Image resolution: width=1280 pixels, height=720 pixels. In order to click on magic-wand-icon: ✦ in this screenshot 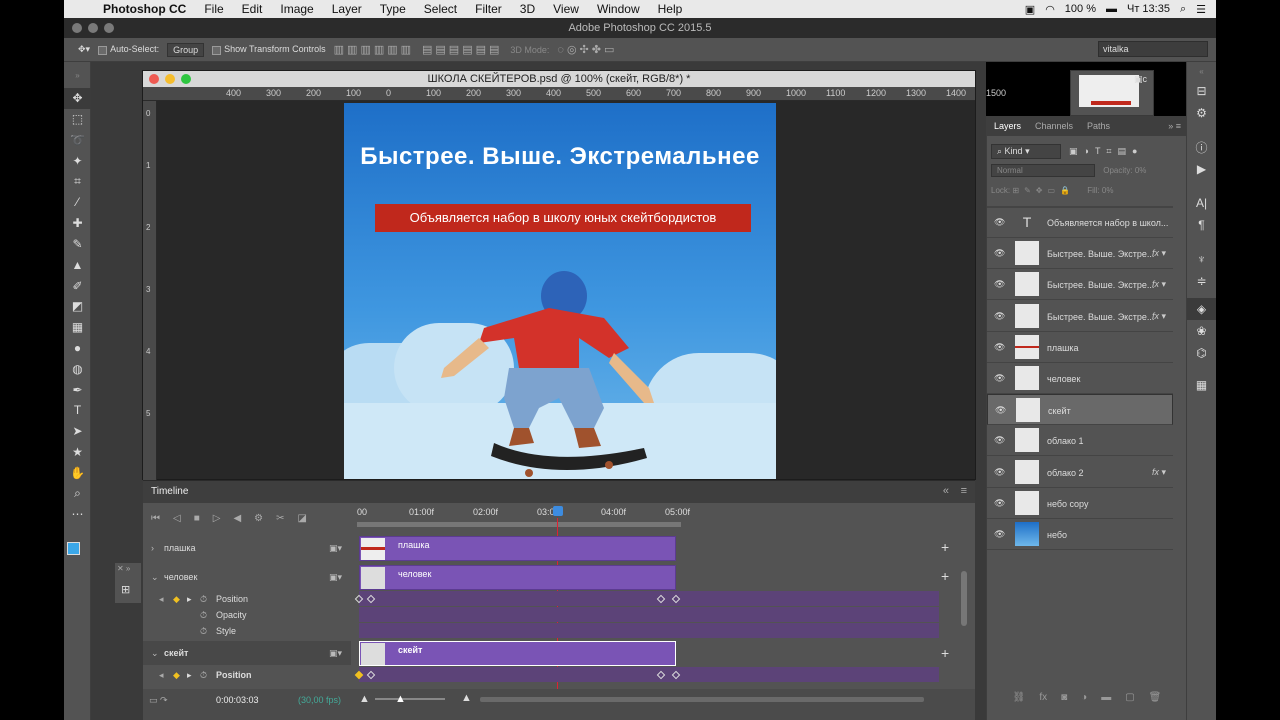, I will do `click(77, 160)`.